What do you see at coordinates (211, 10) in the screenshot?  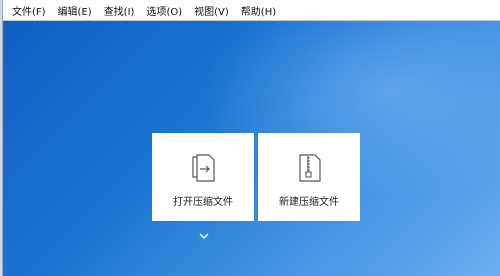 I see `menu-view: 视图(V)` at bounding box center [211, 10].